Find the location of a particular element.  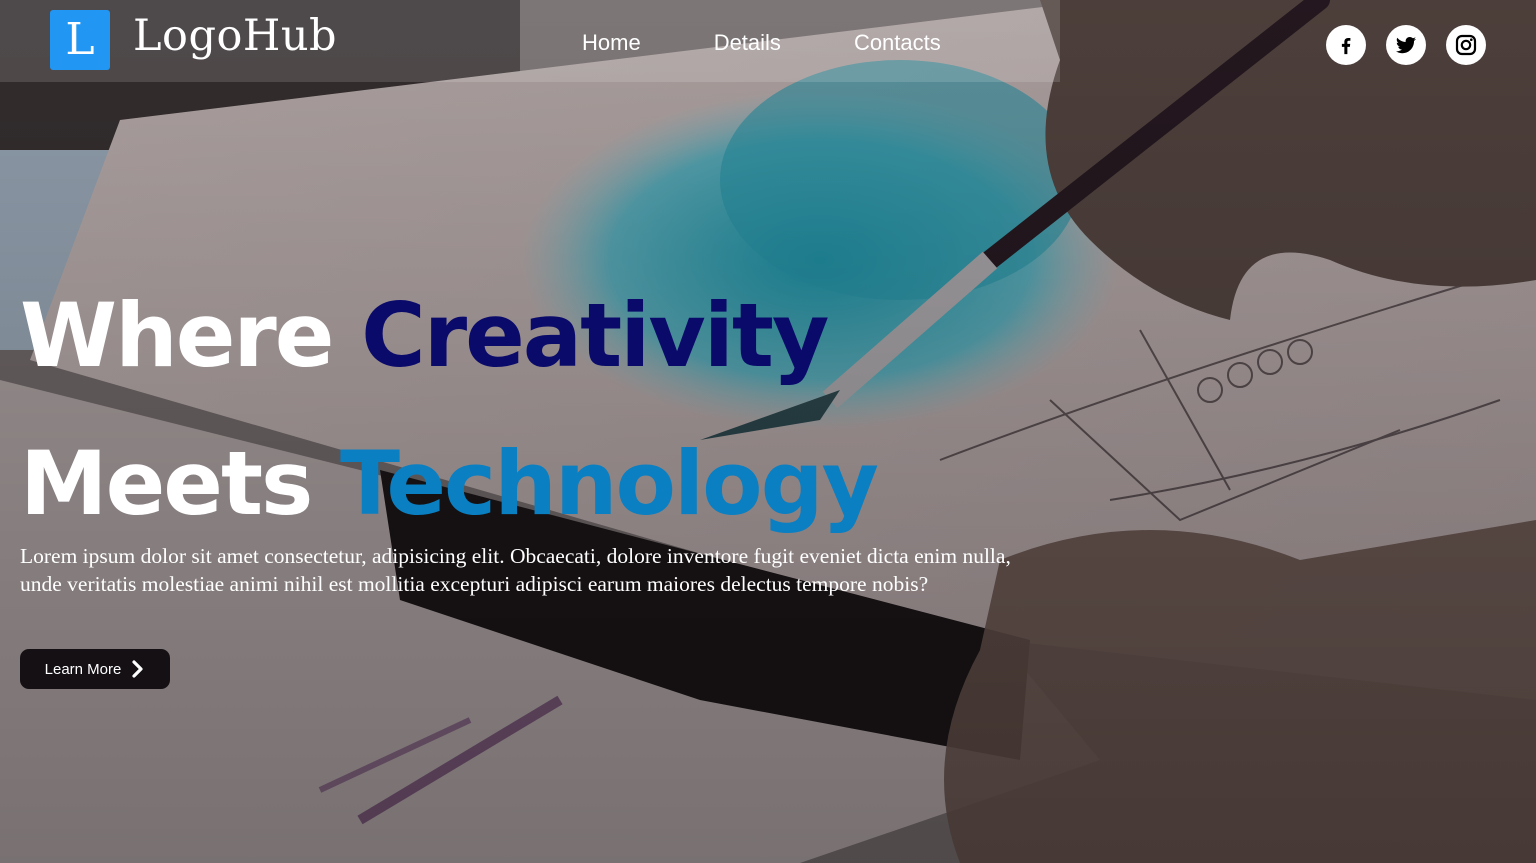

facebook-link is located at coordinates (1346, 45).